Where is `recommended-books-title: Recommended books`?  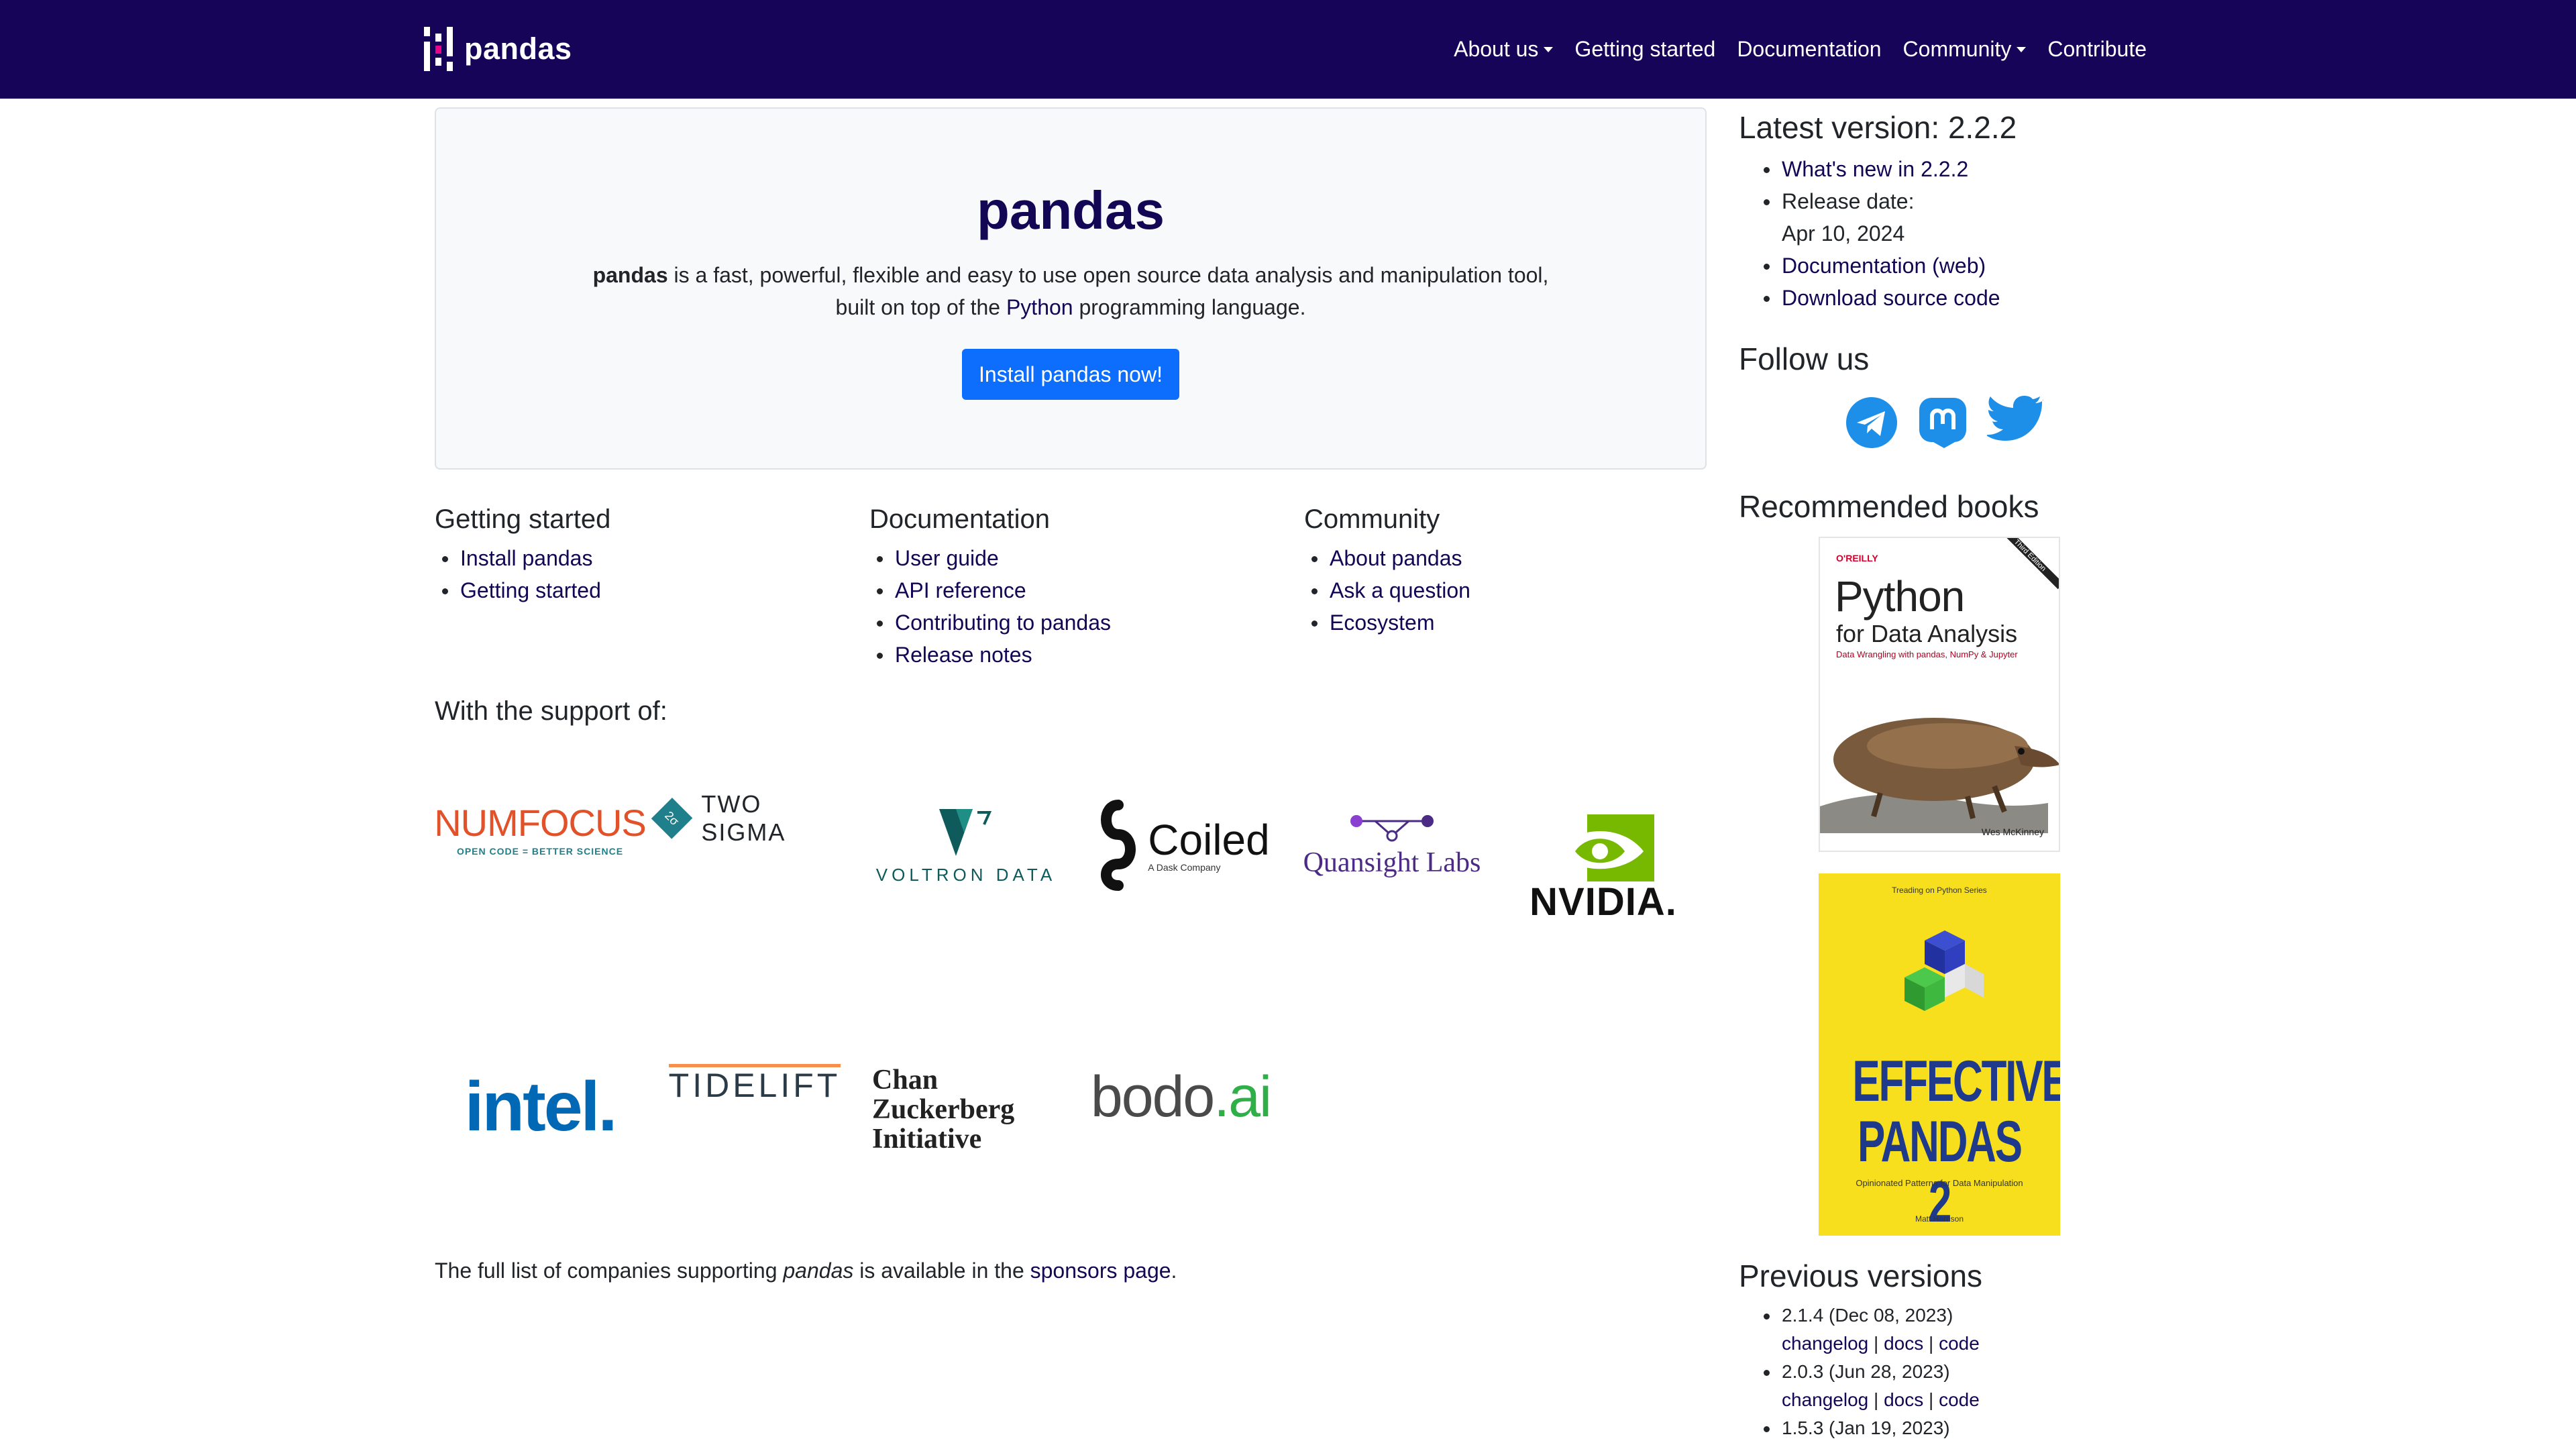
recommended-books-title: Recommended books is located at coordinates (1889, 506).